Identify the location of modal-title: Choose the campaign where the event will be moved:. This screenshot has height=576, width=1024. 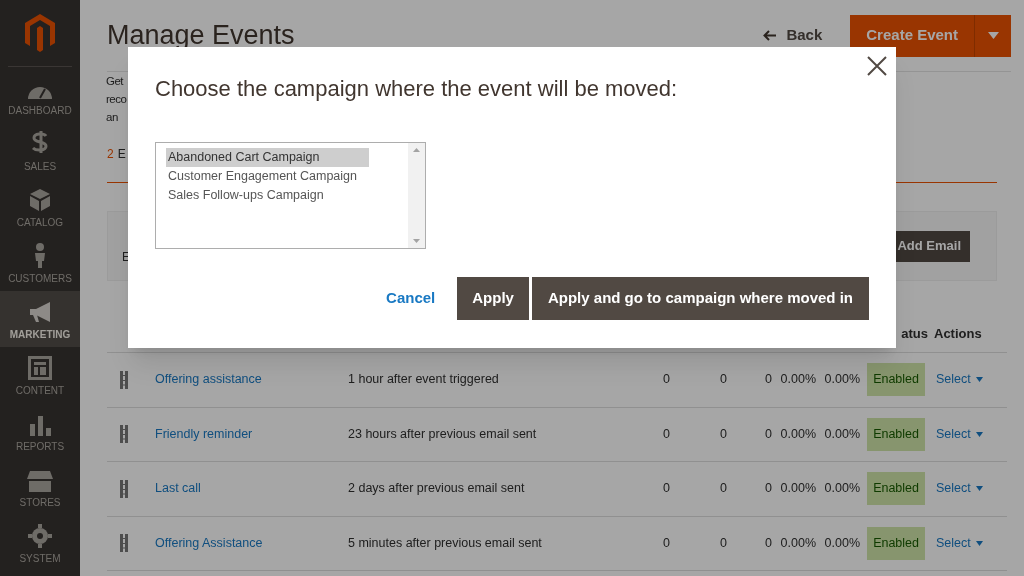
(417, 89).